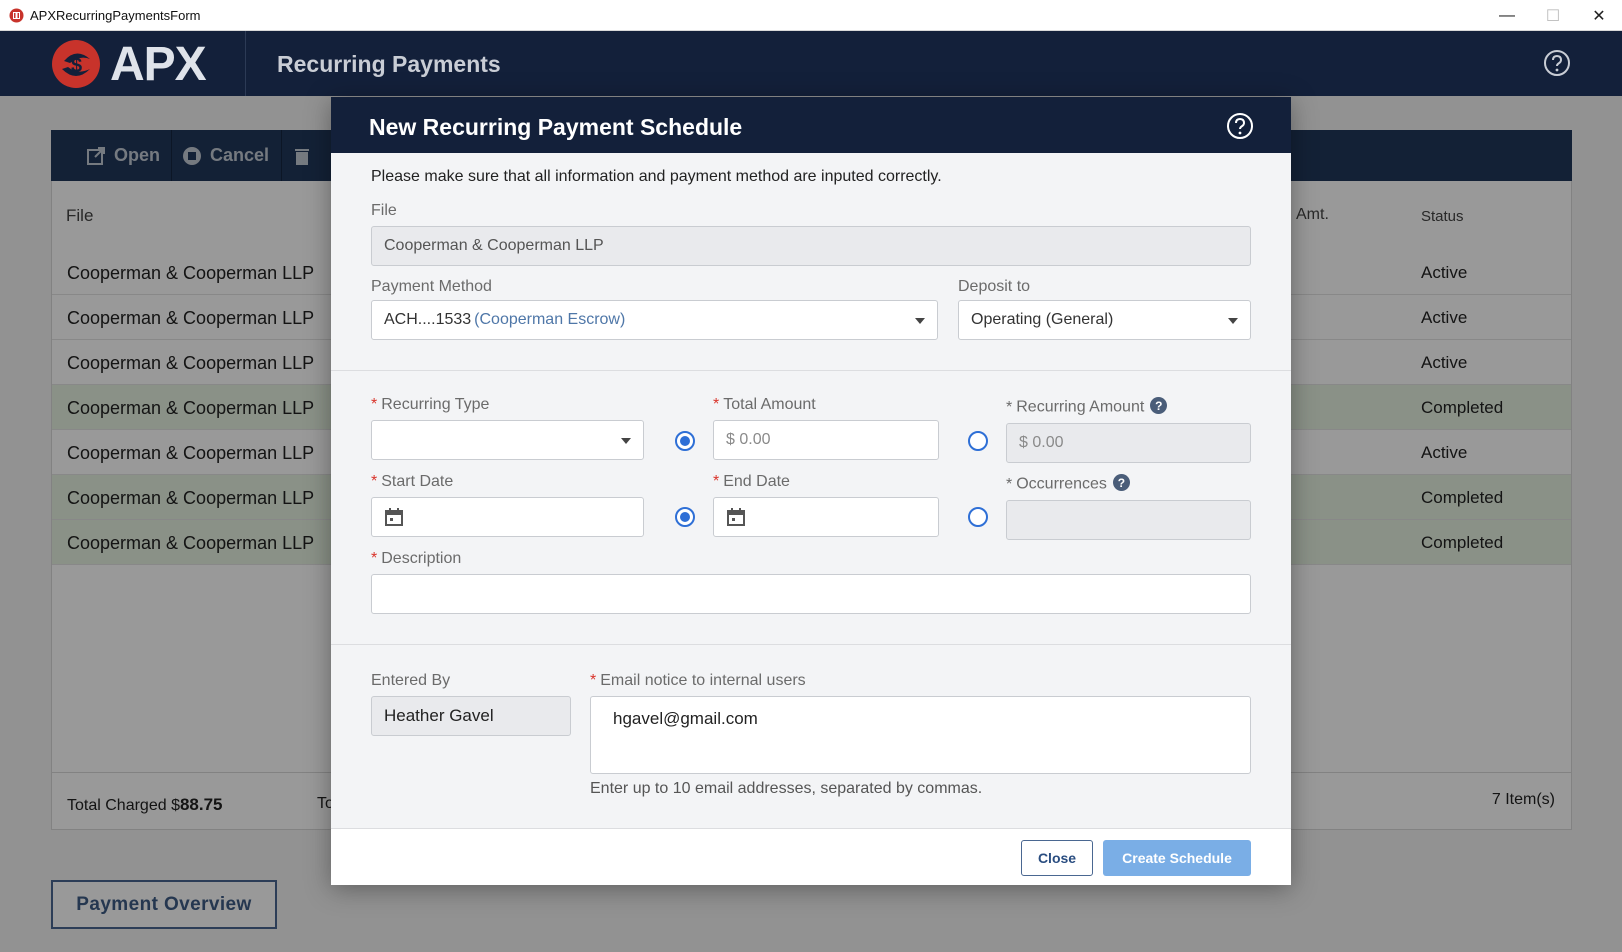 The height and width of the screenshot is (952, 1622). I want to click on total-amount-label: * Total Amount, so click(764, 405).